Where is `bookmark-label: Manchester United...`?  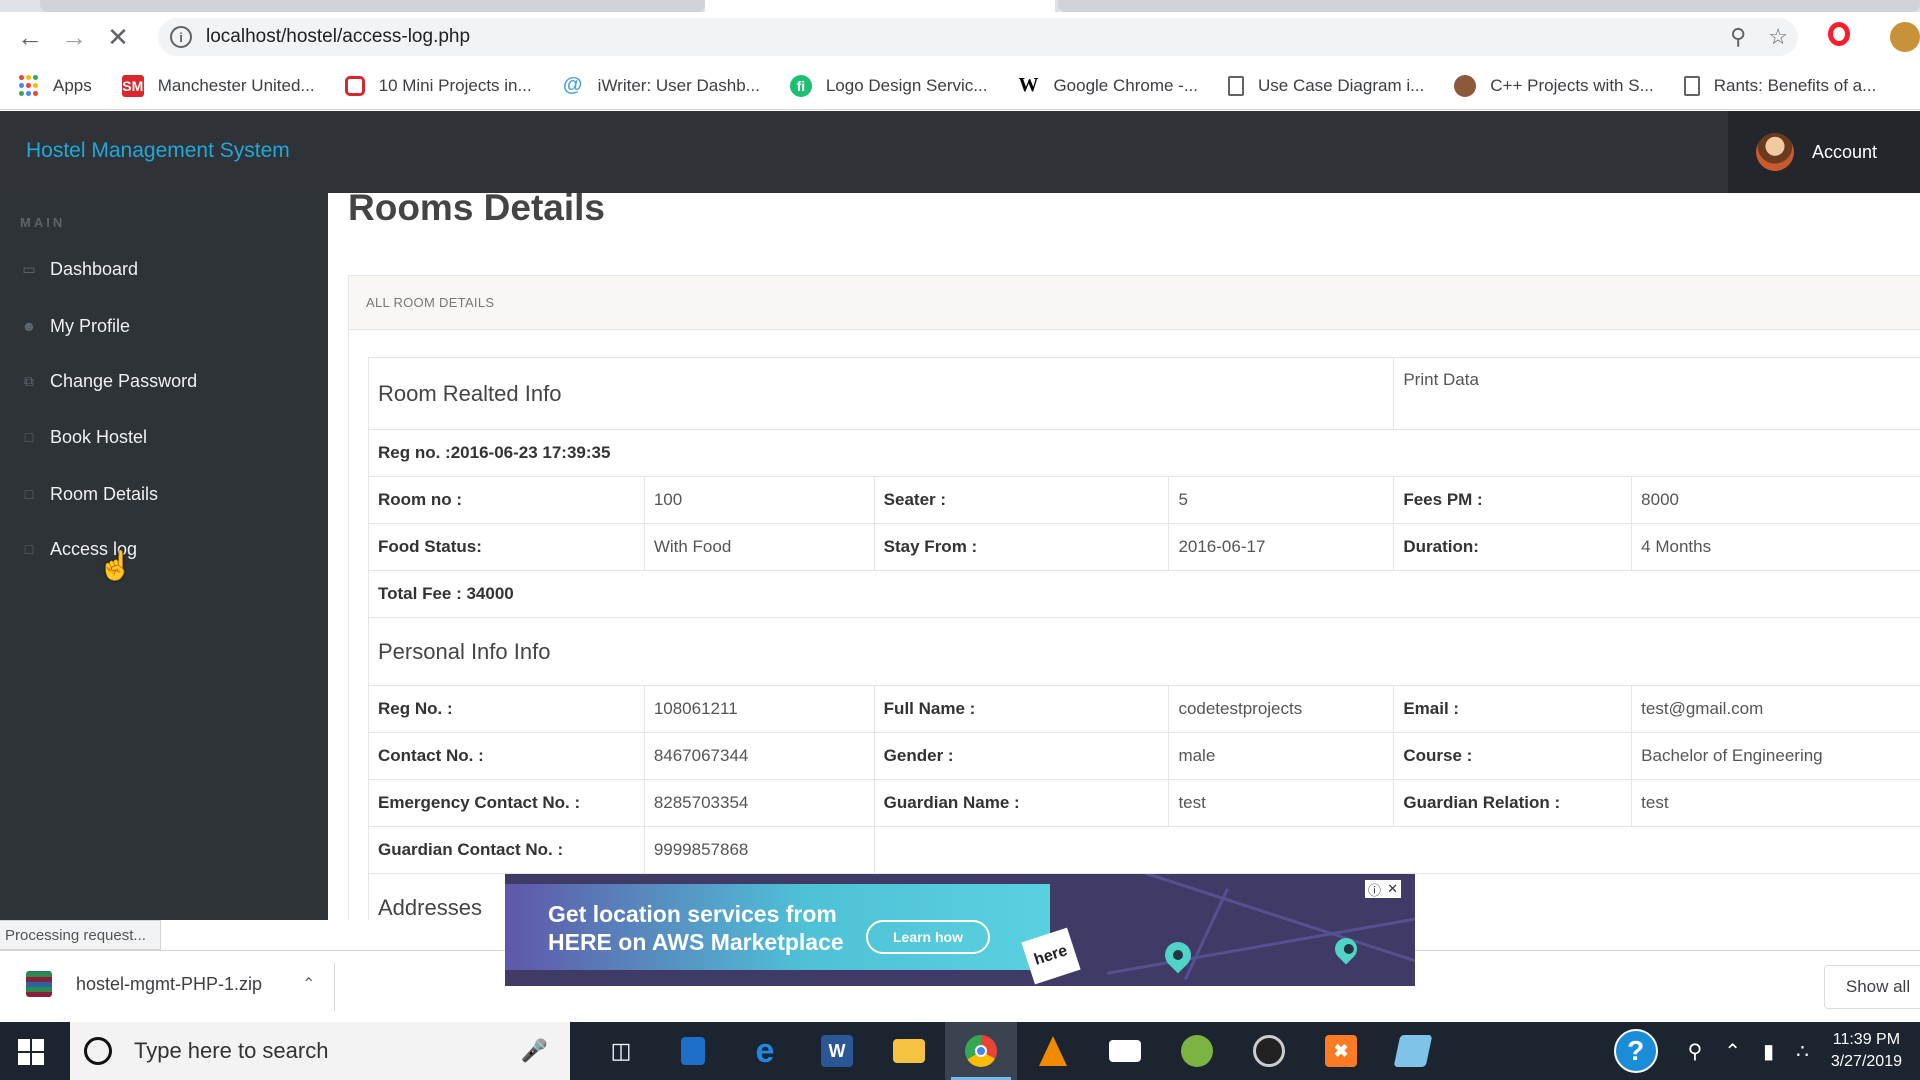
bookmark-label: Manchester United... is located at coordinates (236, 85).